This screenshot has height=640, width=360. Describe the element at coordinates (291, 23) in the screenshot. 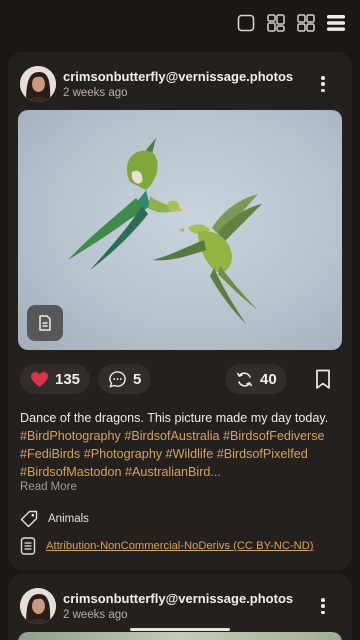

I see `view-mode-switcher` at that location.